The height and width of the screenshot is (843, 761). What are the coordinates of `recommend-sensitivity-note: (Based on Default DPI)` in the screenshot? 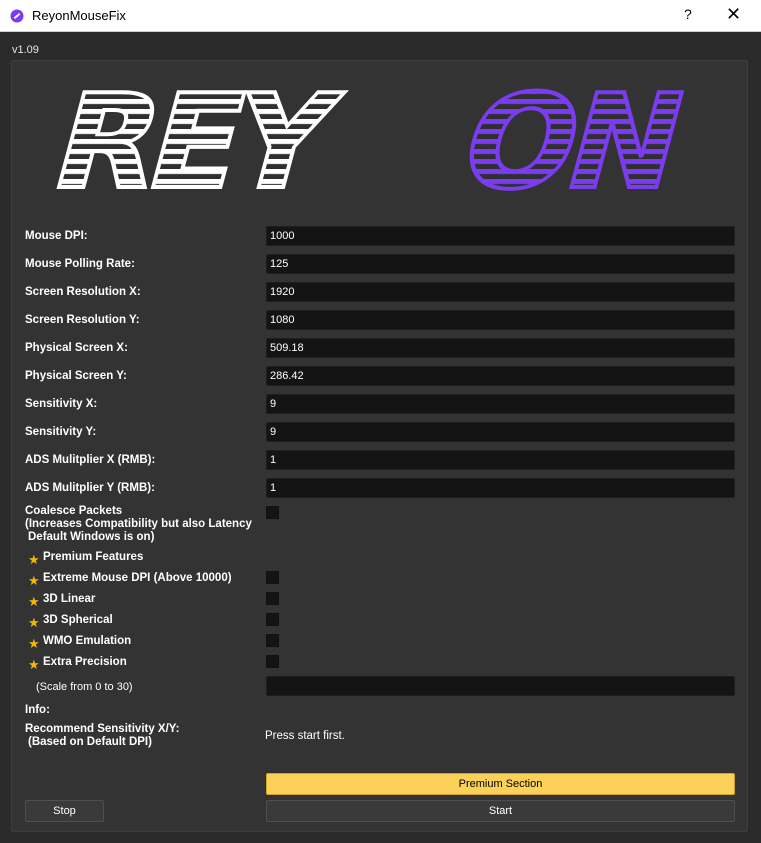 It's located at (90, 742).